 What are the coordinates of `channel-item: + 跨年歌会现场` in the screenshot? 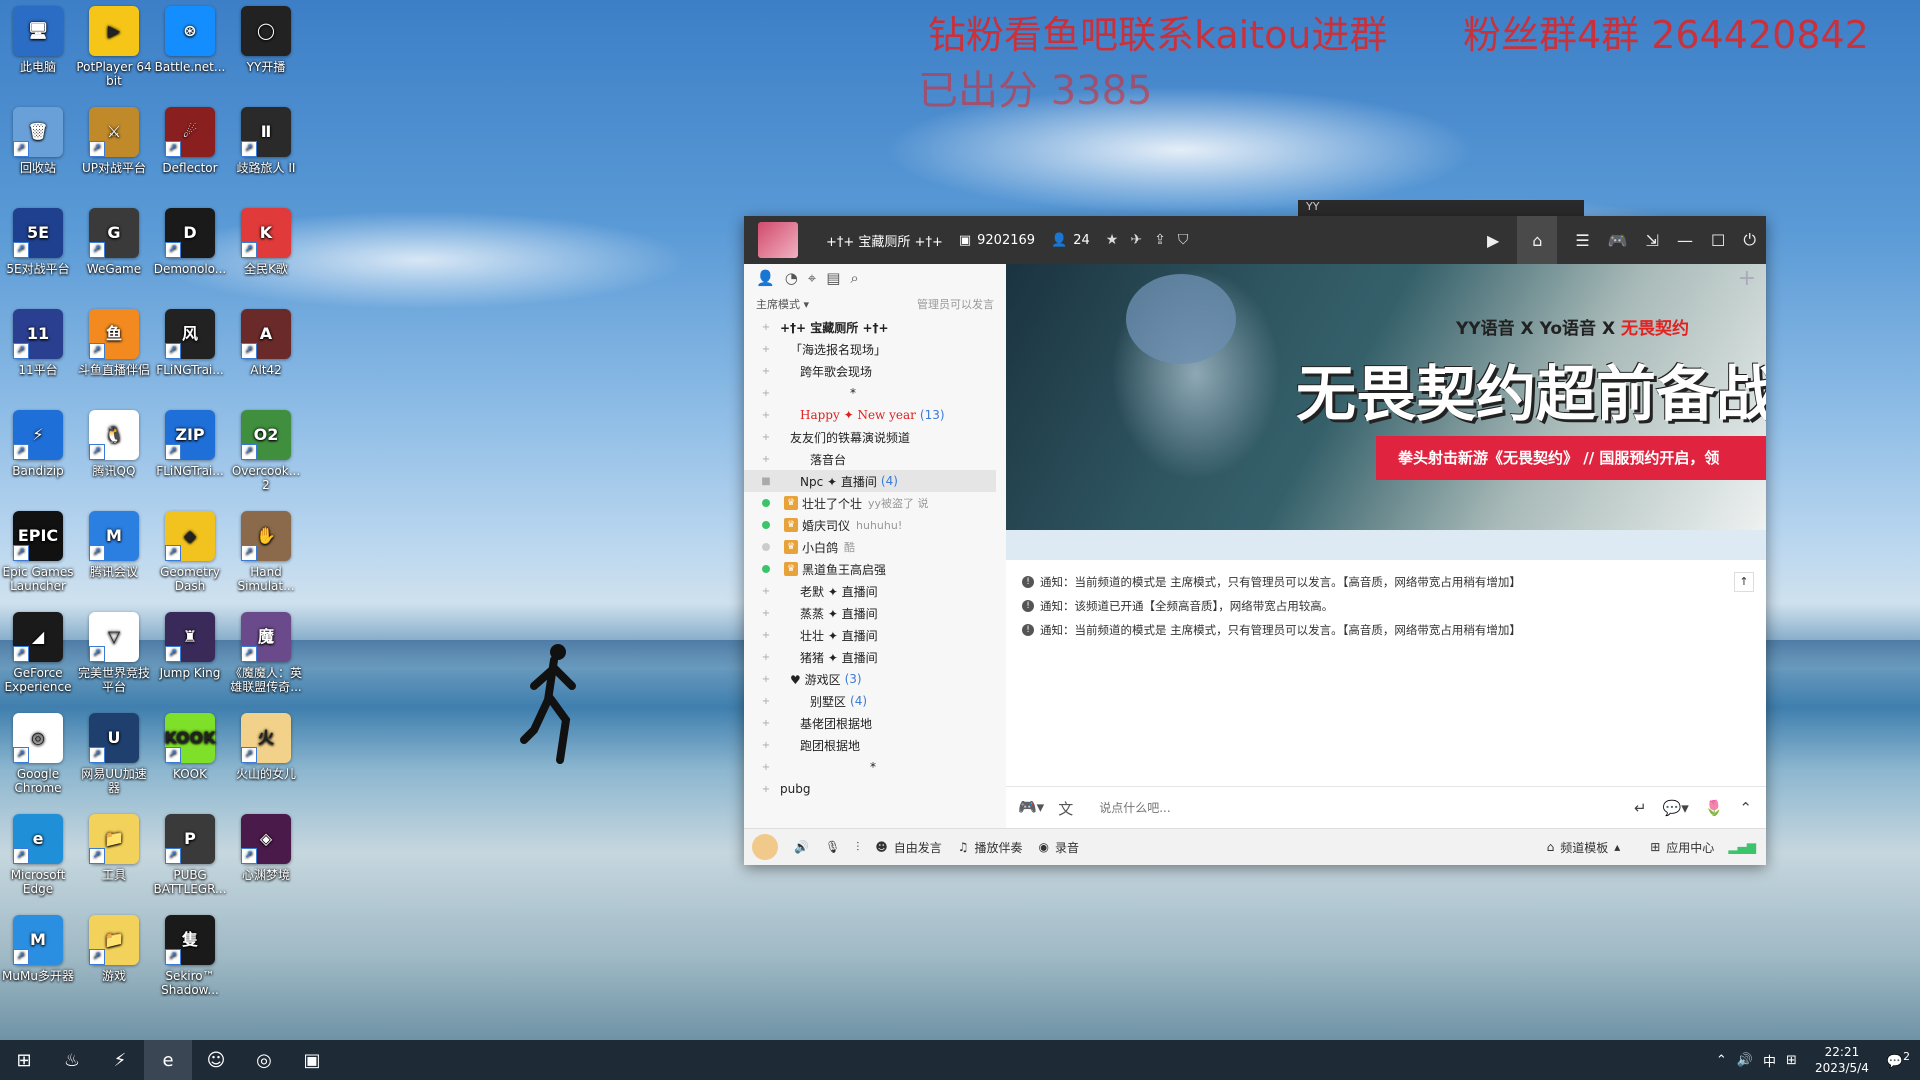 It's located at (870, 371).